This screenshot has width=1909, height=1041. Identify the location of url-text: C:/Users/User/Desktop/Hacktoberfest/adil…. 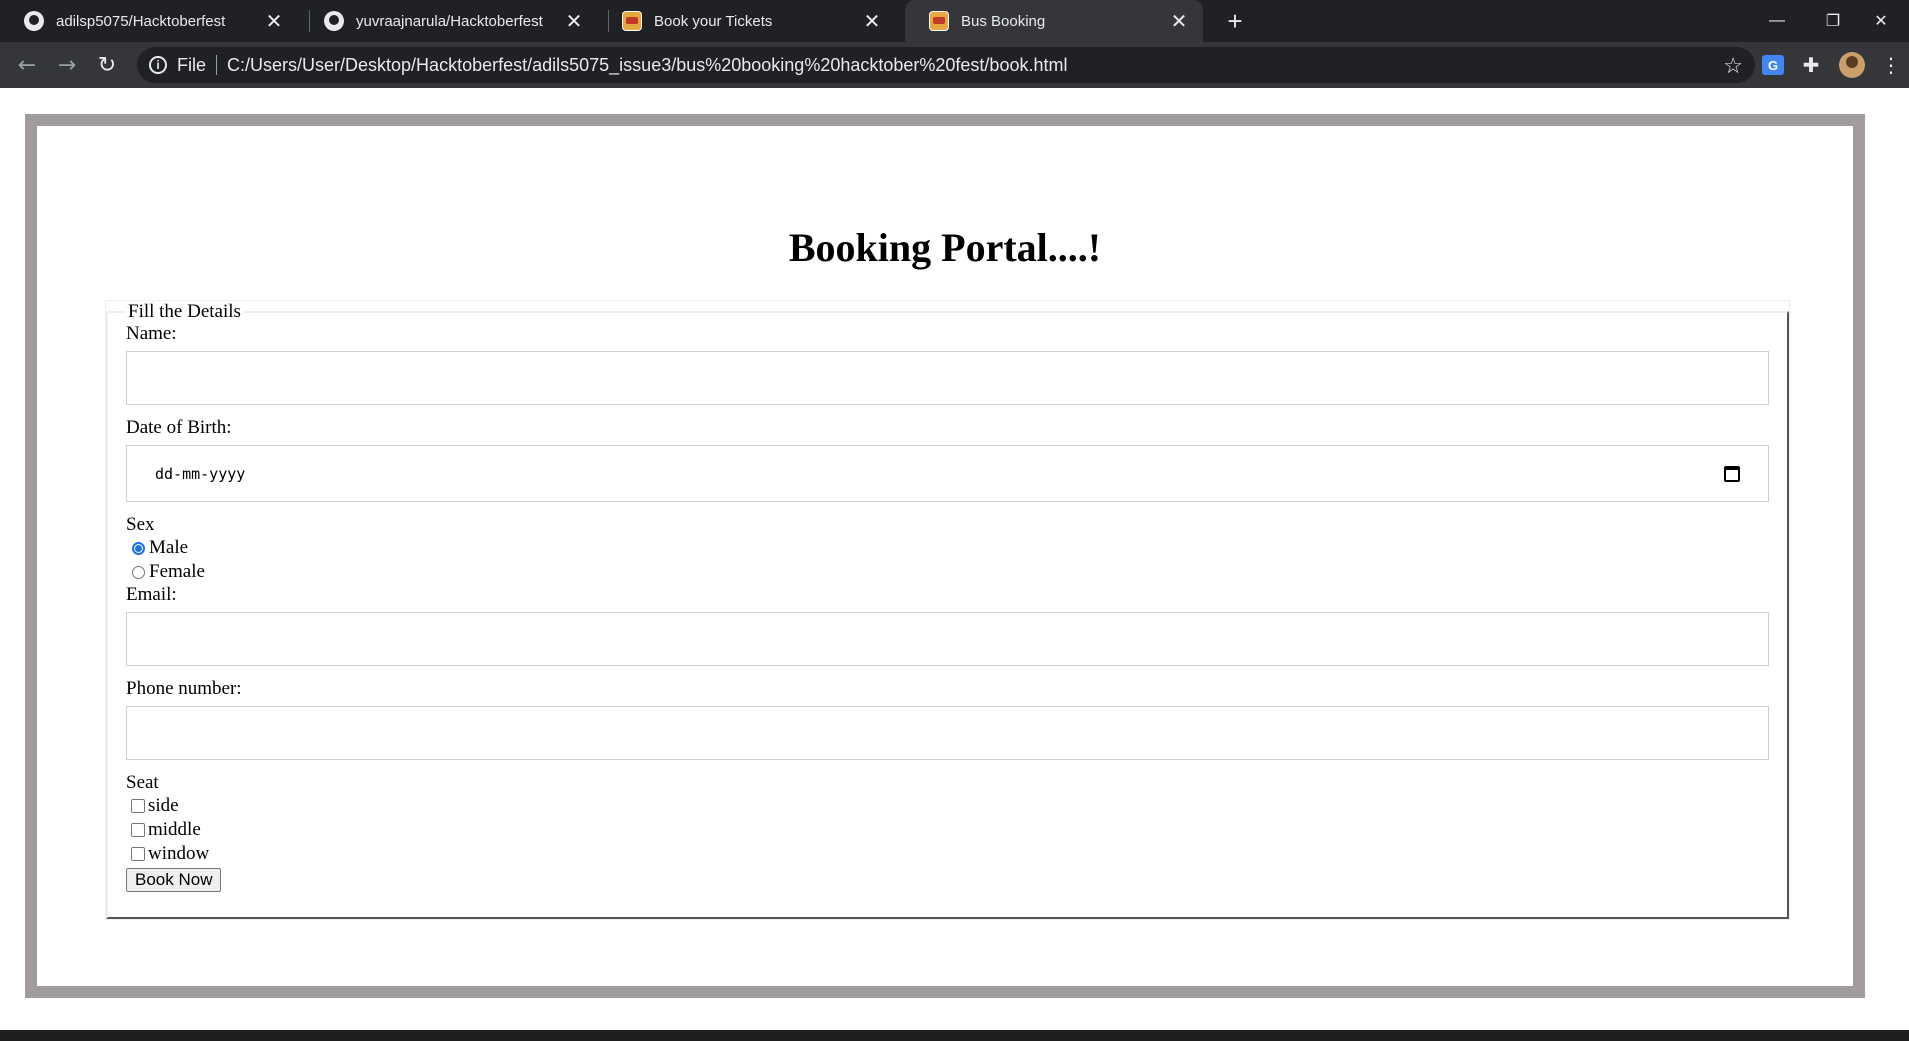
(647, 65).